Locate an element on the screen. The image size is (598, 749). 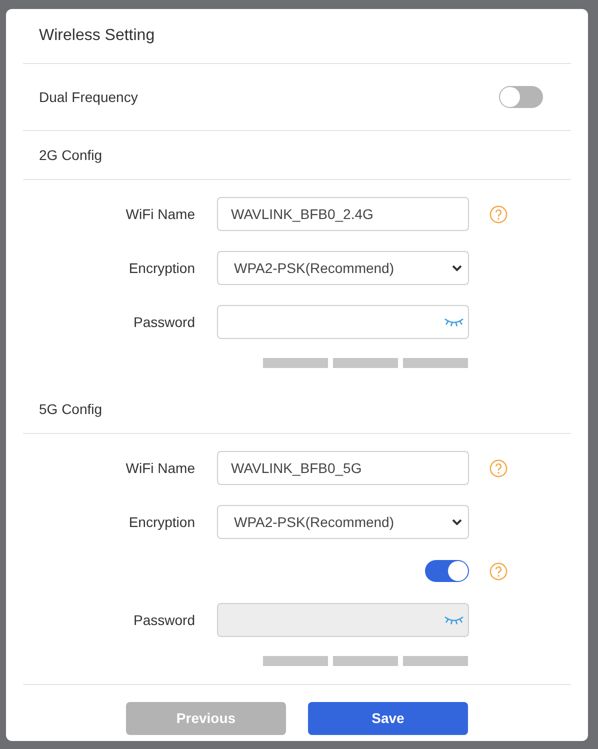
dual-frequency-label: Dual Frequency is located at coordinates (88, 97).